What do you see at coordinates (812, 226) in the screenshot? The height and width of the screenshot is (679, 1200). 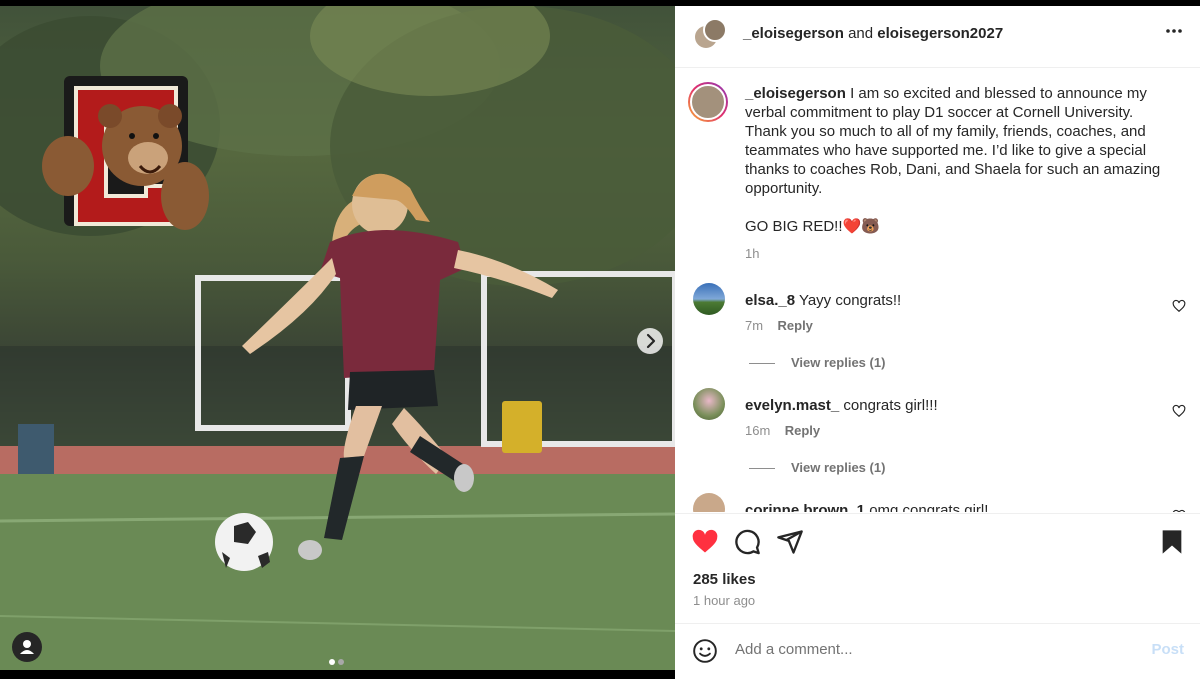 I see `caption-text-2: GO BIG RED!!❤️🐻` at bounding box center [812, 226].